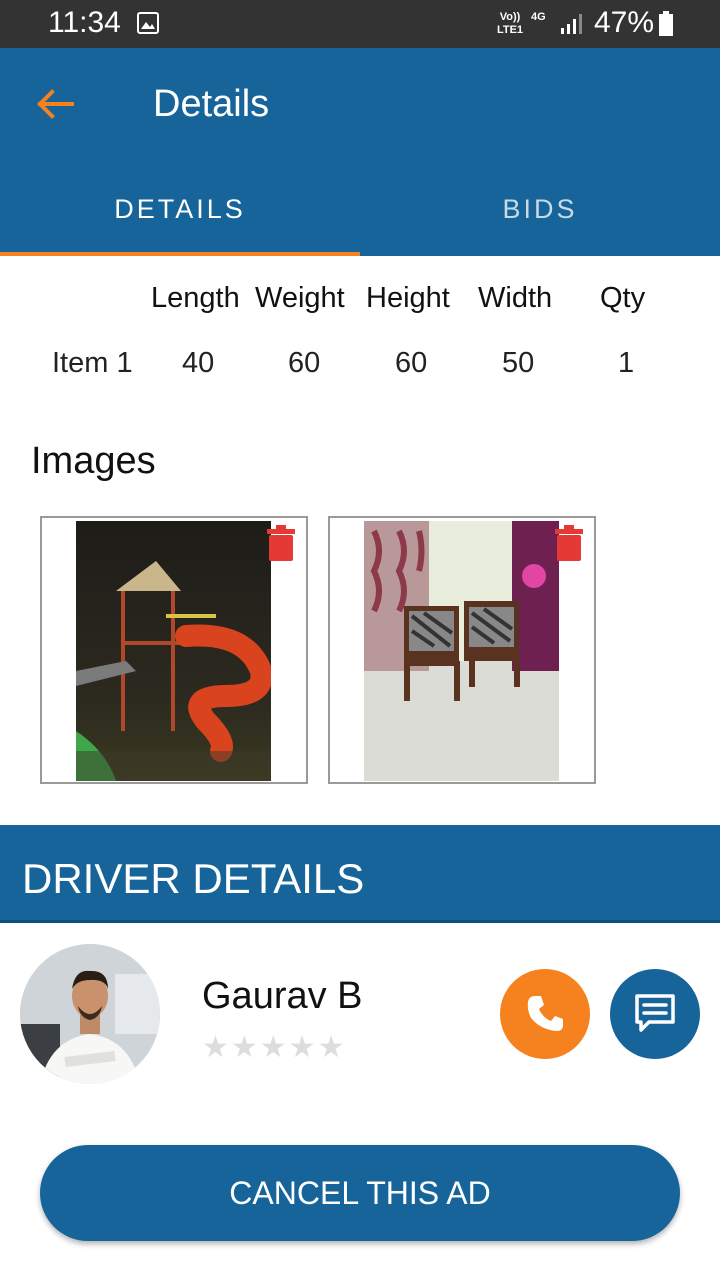 The width and height of the screenshot is (720, 1280). Describe the element at coordinates (84, 22) in the screenshot. I see `status-time: 11:34` at that location.